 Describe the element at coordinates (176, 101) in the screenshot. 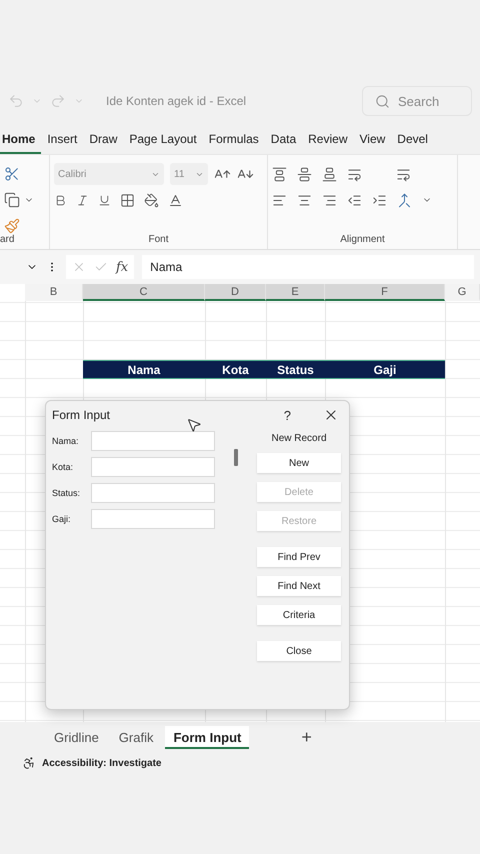

I see `window-title: Ide Konten agek id - Excel` at that location.